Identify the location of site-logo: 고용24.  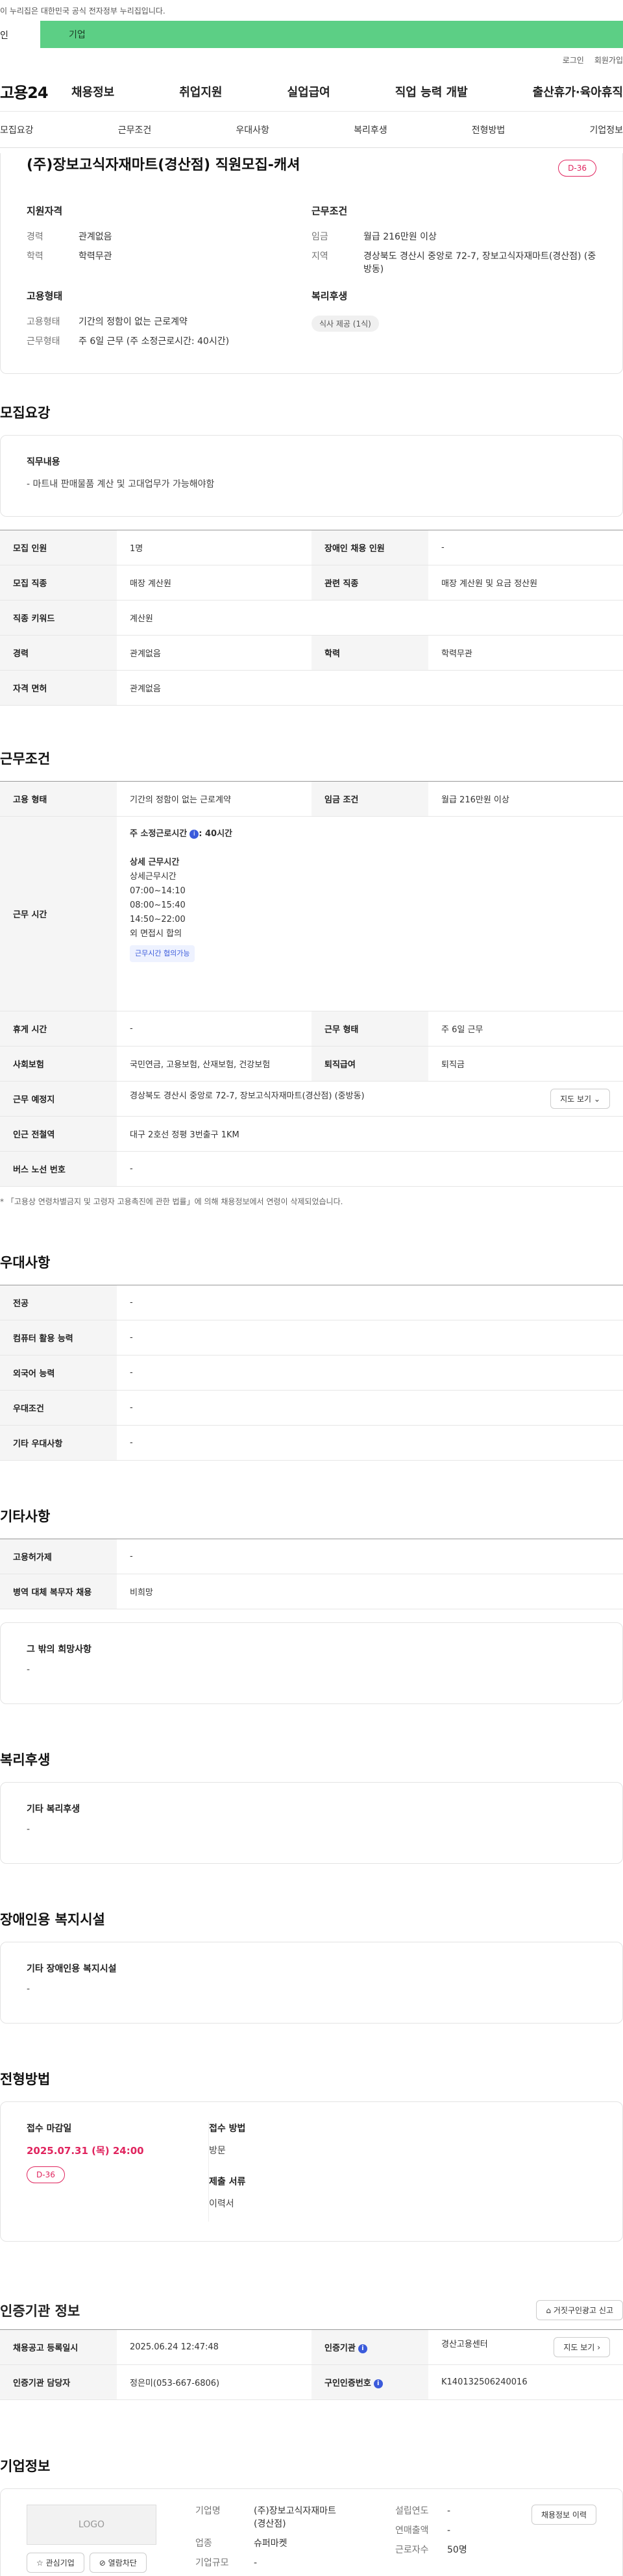
(35, 91).